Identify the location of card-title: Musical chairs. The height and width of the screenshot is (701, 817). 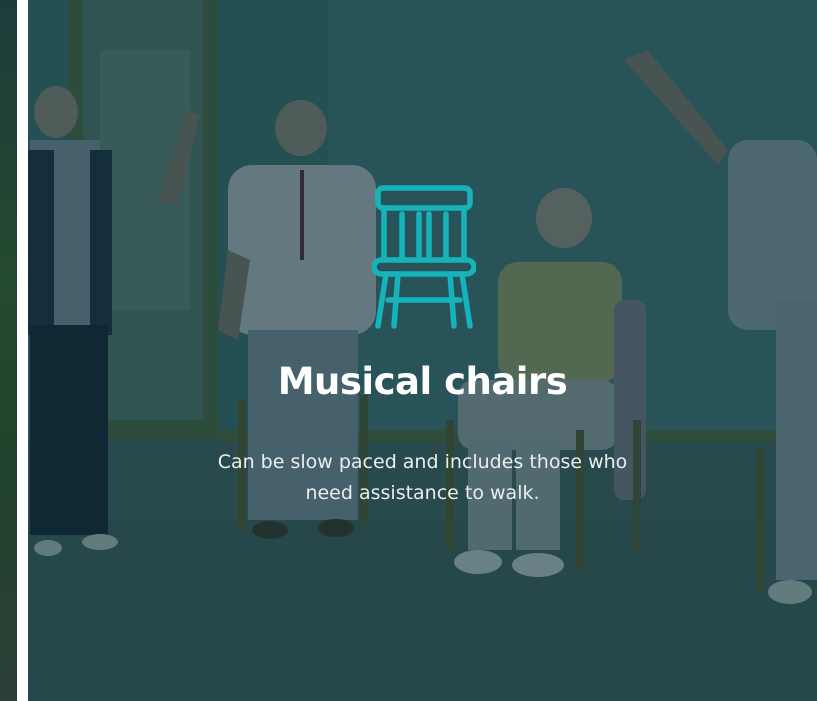
(422, 381).